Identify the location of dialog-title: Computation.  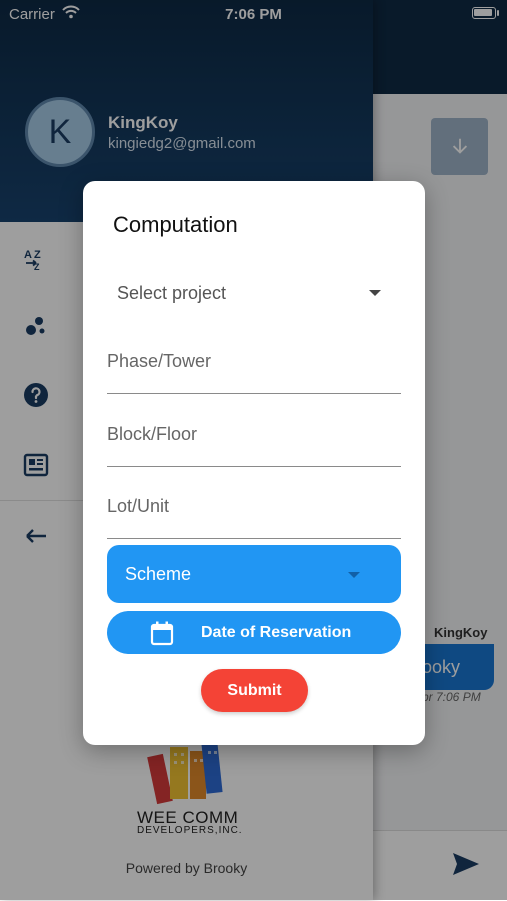
(175, 224).